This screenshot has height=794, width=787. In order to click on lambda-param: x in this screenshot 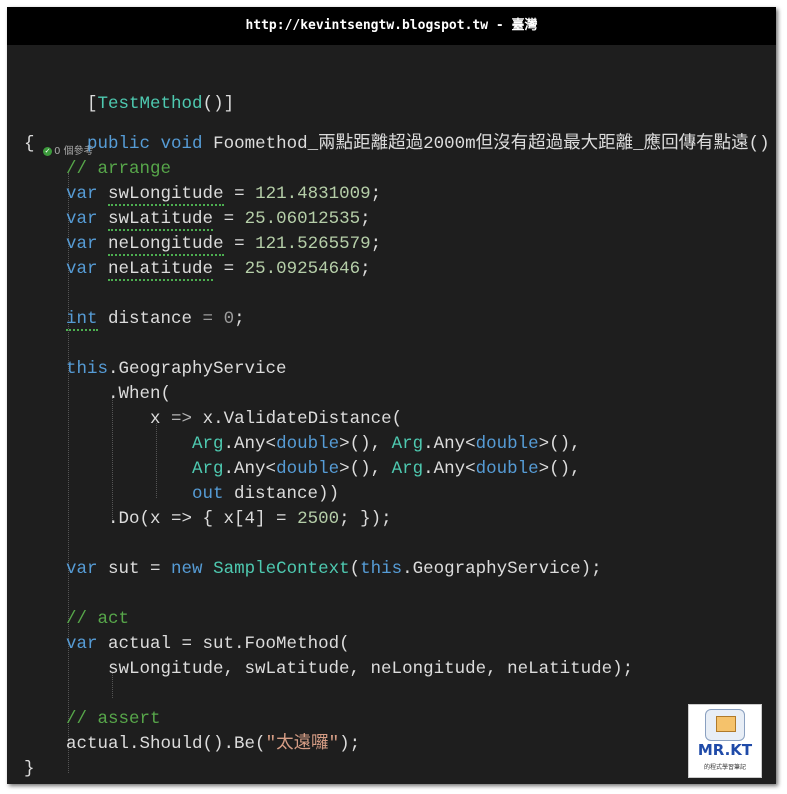, I will do `click(155, 419)`.